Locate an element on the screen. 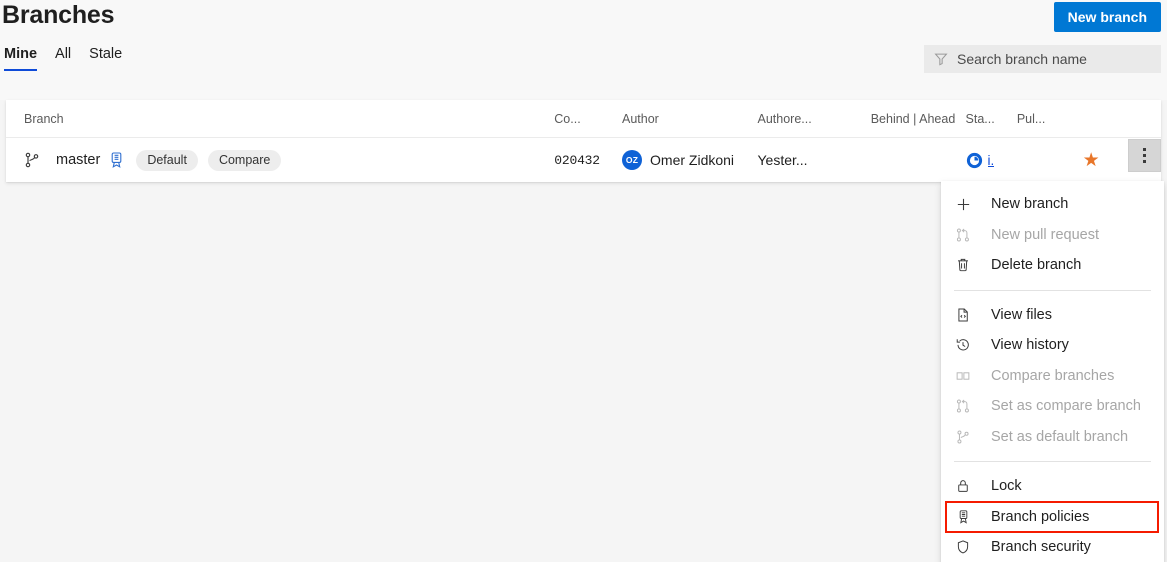 The height and width of the screenshot is (562, 1167). tab-all: All is located at coordinates (63, 58).